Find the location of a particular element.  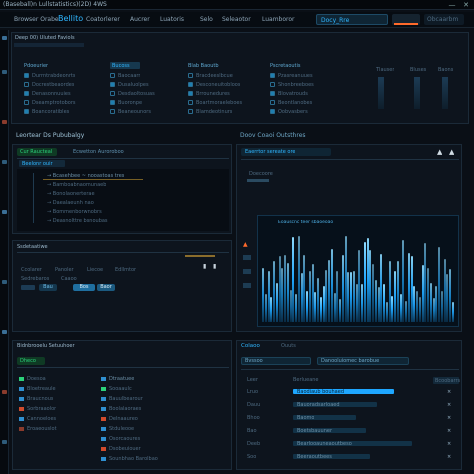

log-col-header: Leer is located at coordinates (252, 380).